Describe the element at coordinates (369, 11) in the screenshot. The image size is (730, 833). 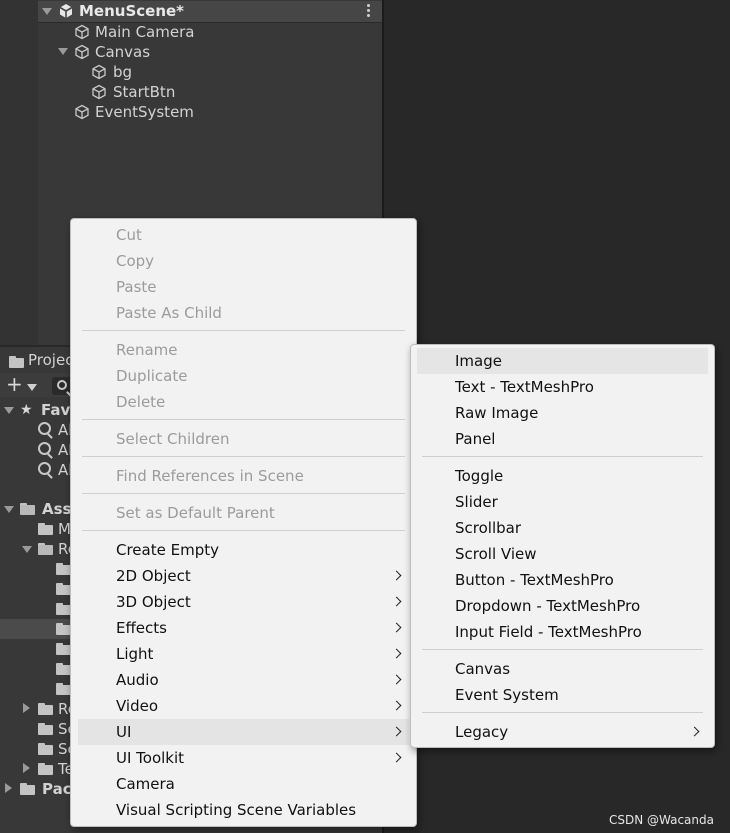
I see `more-options-icon` at that location.